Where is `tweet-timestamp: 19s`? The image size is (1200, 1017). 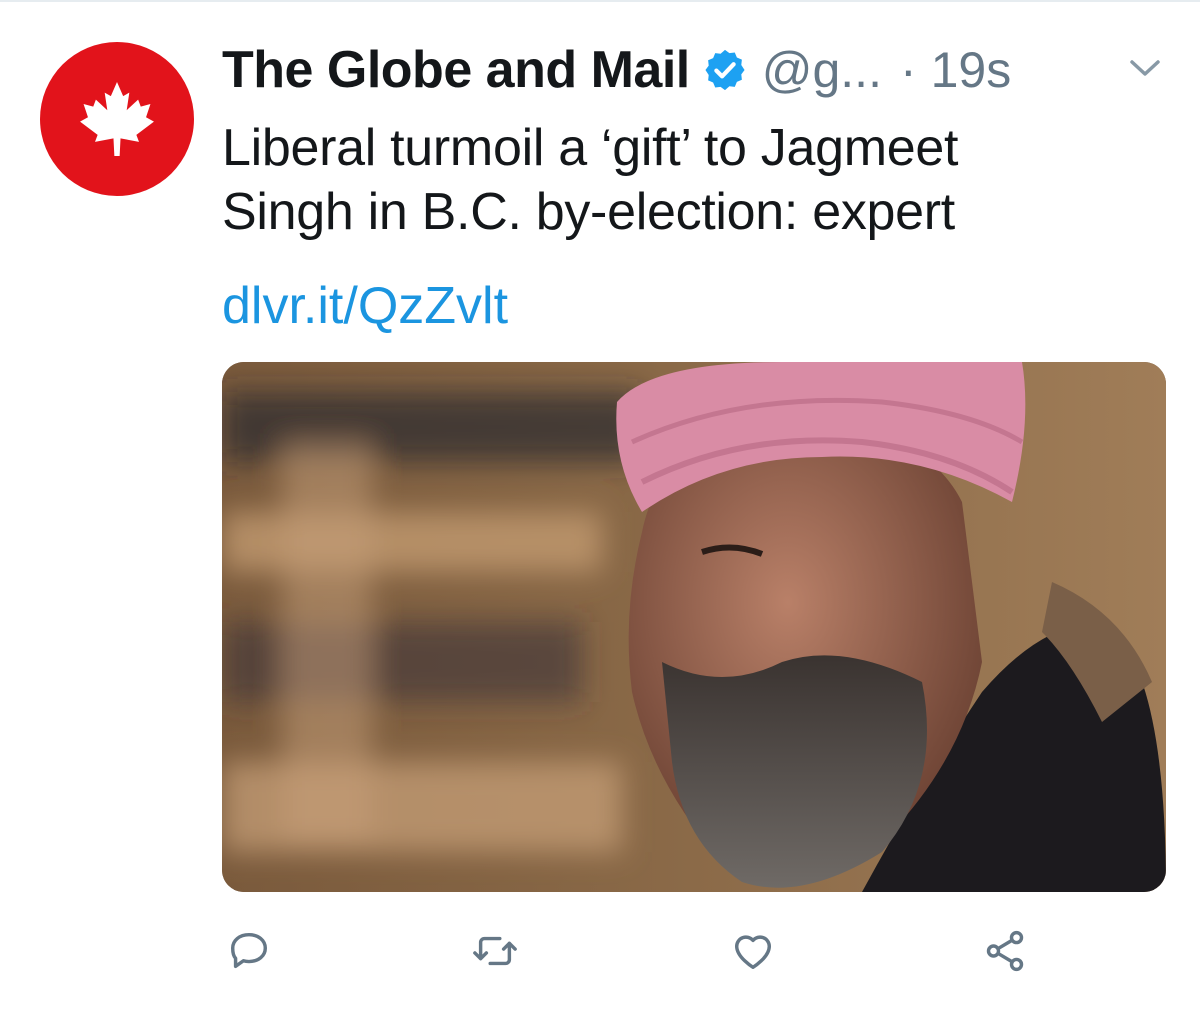 tweet-timestamp: 19s is located at coordinates (971, 70).